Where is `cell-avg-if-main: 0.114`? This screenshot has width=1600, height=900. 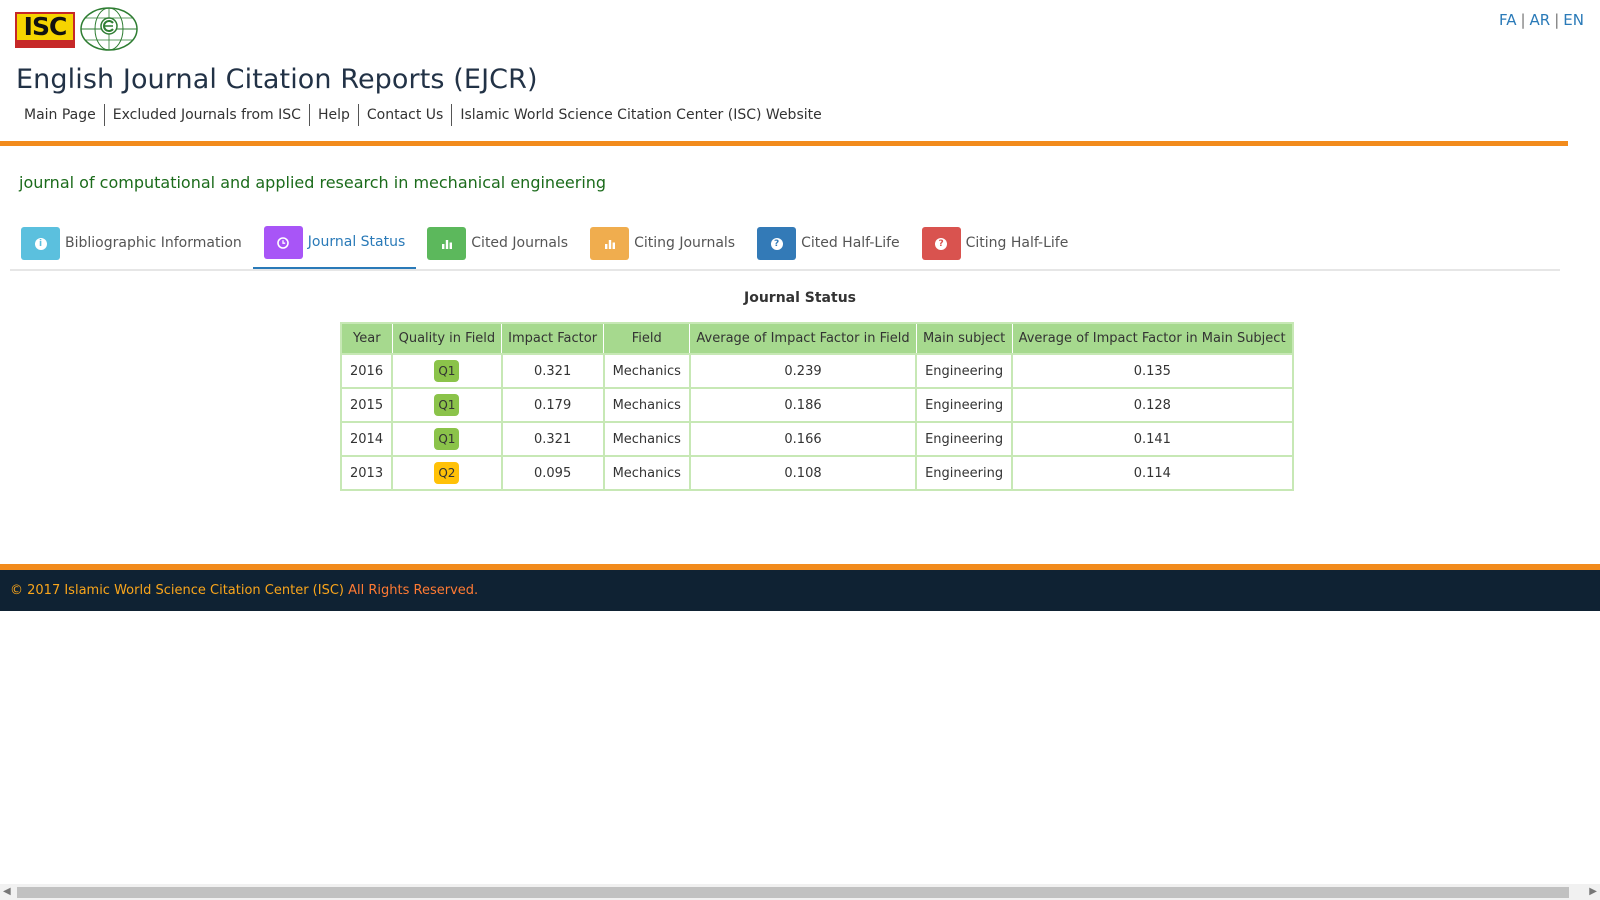 cell-avg-if-main: 0.114 is located at coordinates (1152, 473).